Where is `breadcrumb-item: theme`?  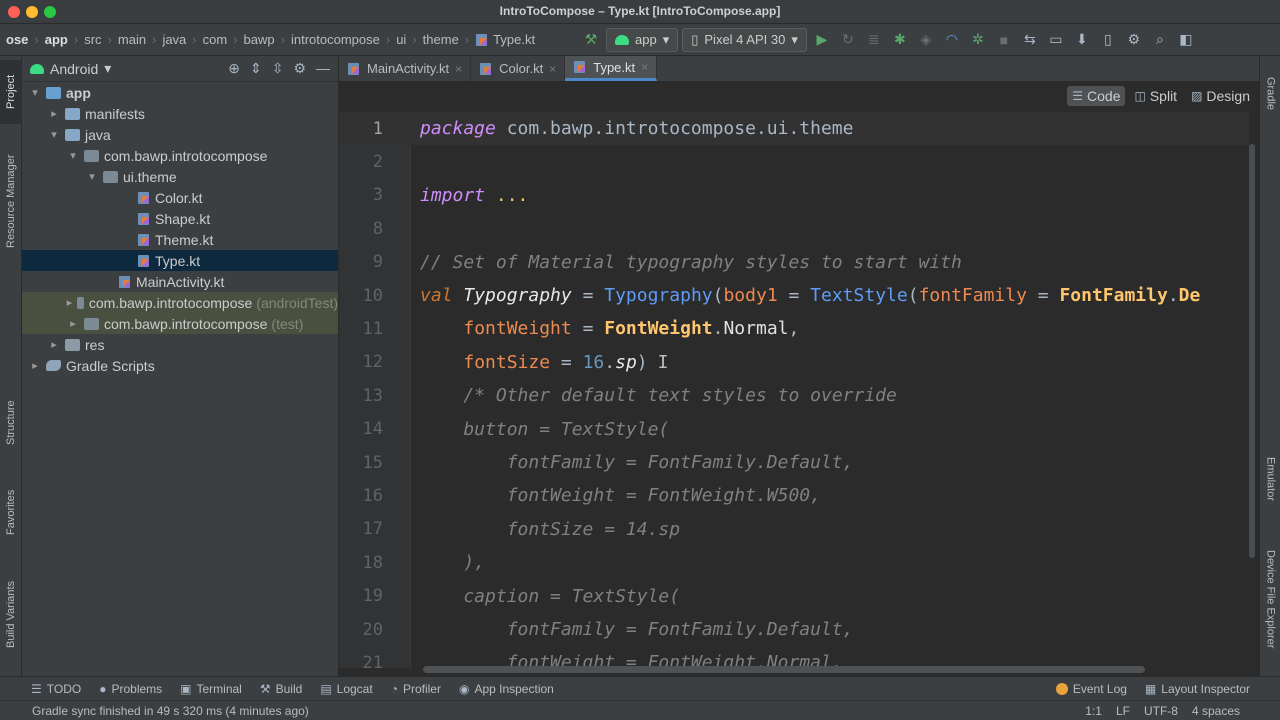
breadcrumb-item: theme is located at coordinates (441, 39).